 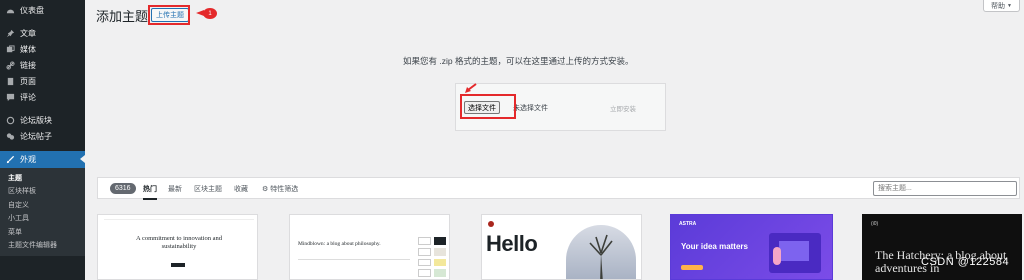 I want to click on card-logo-dot, so click(x=491, y=224).